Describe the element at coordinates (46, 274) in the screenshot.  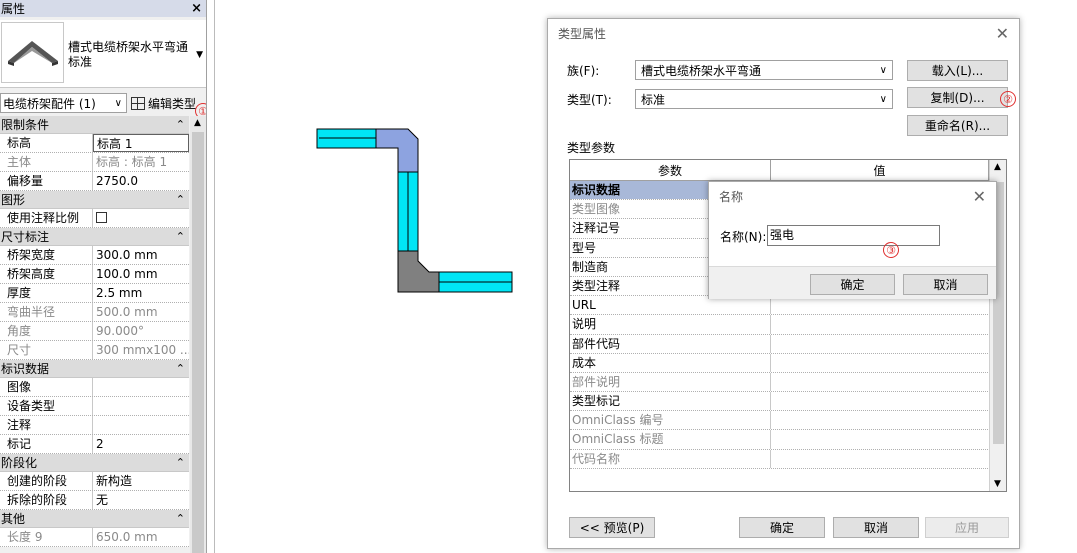
I see `property-key: 桥架高度` at that location.